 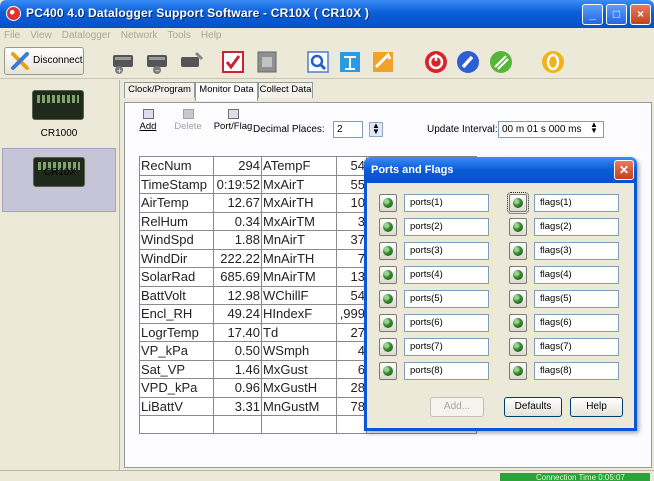 I want to click on toolbar: Disconnect + −, so click(x=327, y=61).